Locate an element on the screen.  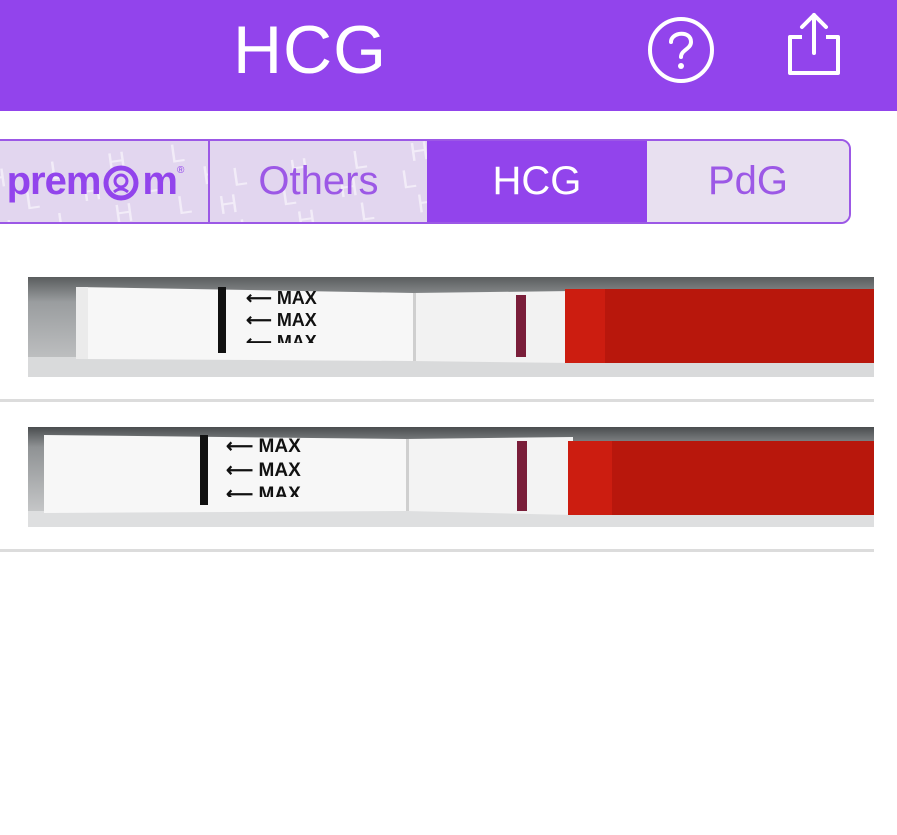
segment-label: HCG is located at coordinates (537, 181).